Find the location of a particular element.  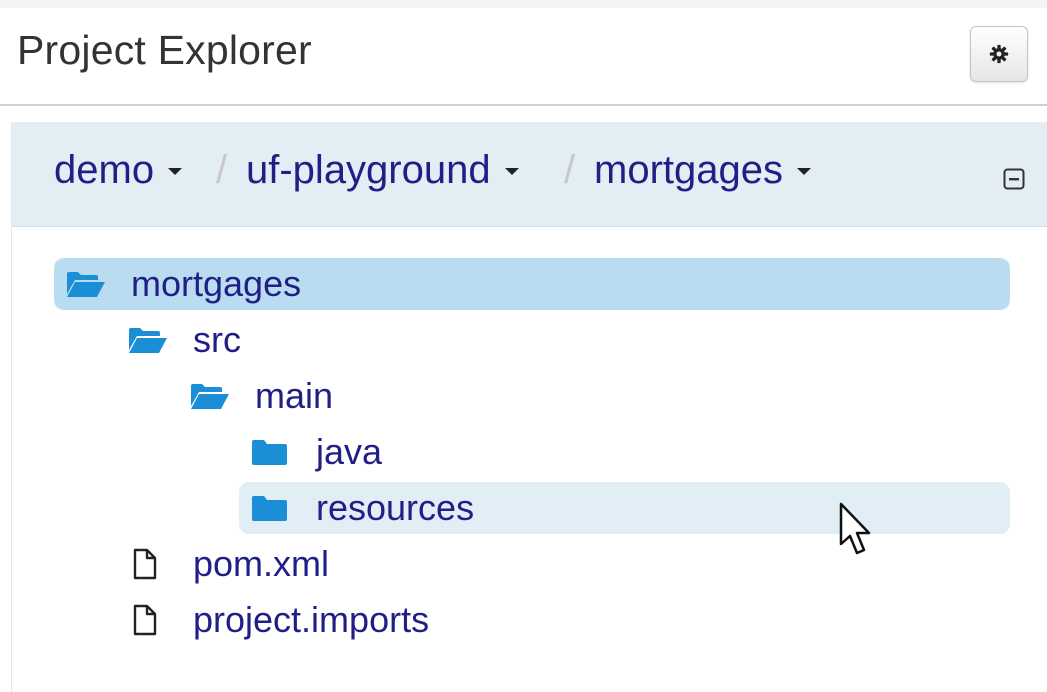

panel-title: Project Explorer is located at coordinates (164, 50).